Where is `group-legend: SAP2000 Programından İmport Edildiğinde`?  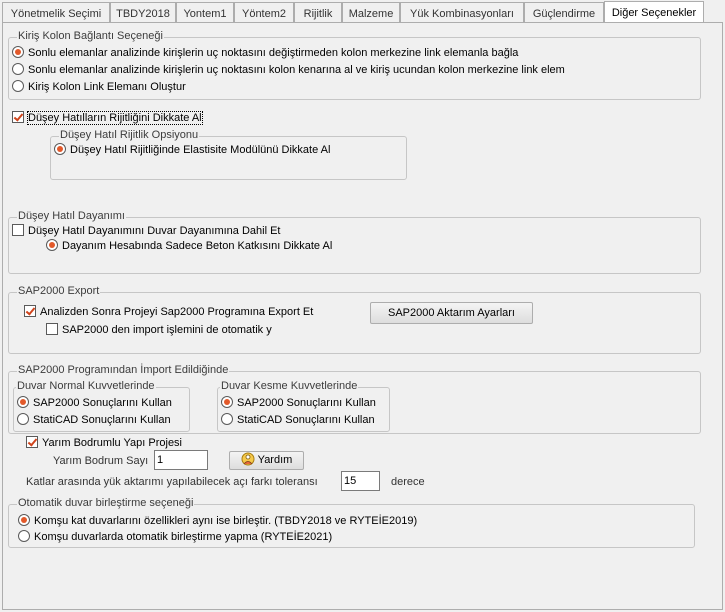 group-legend: SAP2000 Programından İmport Edildiğinde is located at coordinates (123, 370).